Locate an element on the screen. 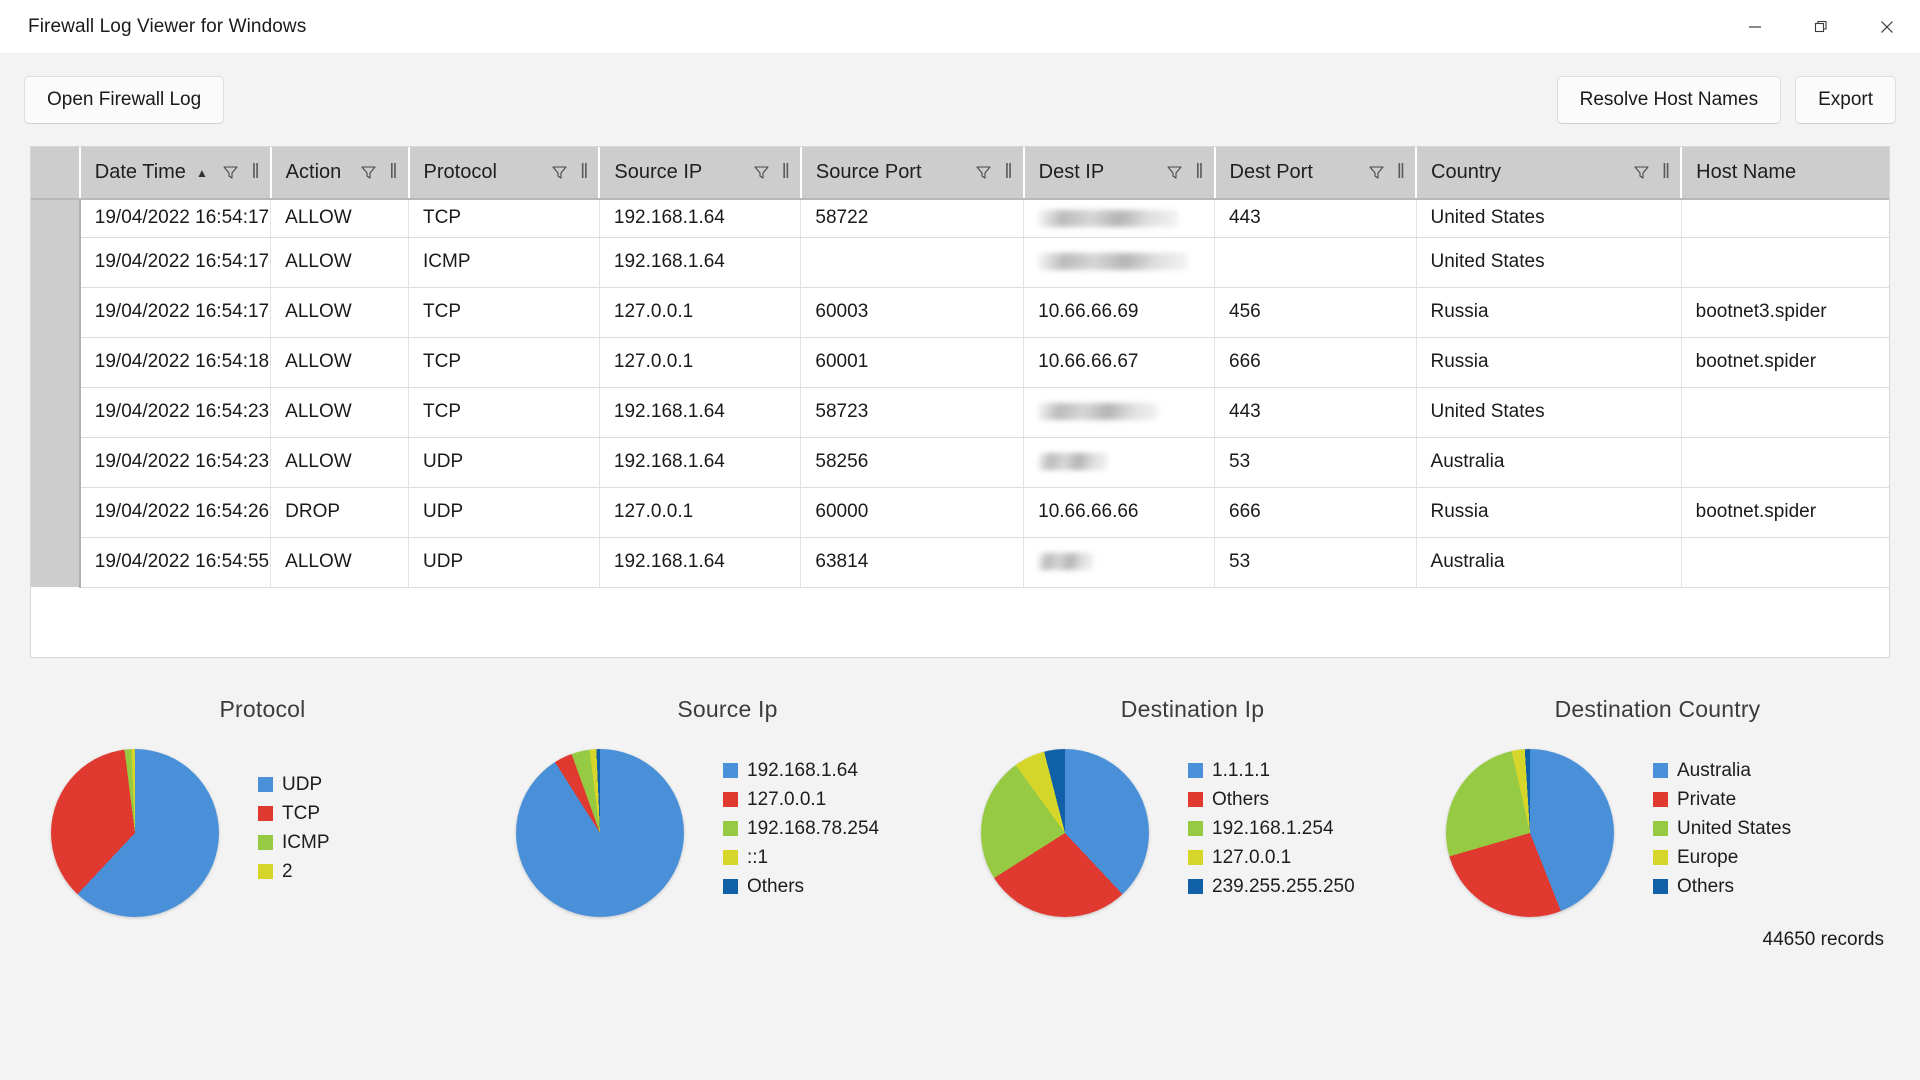 This screenshot has width=1920, height=1080. cell-source-port: 58723 is located at coordinates (912, 412).